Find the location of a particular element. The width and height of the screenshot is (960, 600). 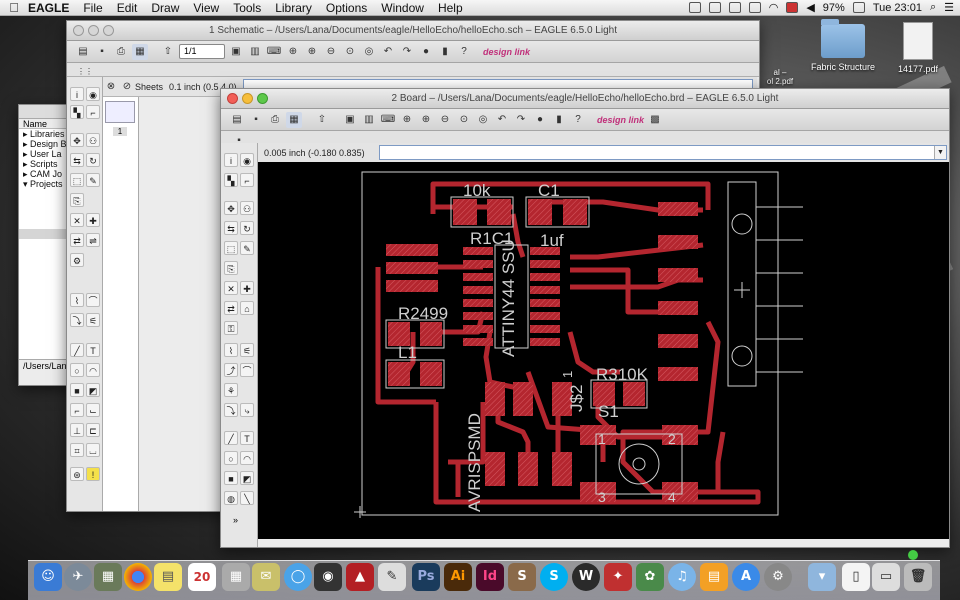

cam-icon: ▦ is located at coordinates (140, 51).